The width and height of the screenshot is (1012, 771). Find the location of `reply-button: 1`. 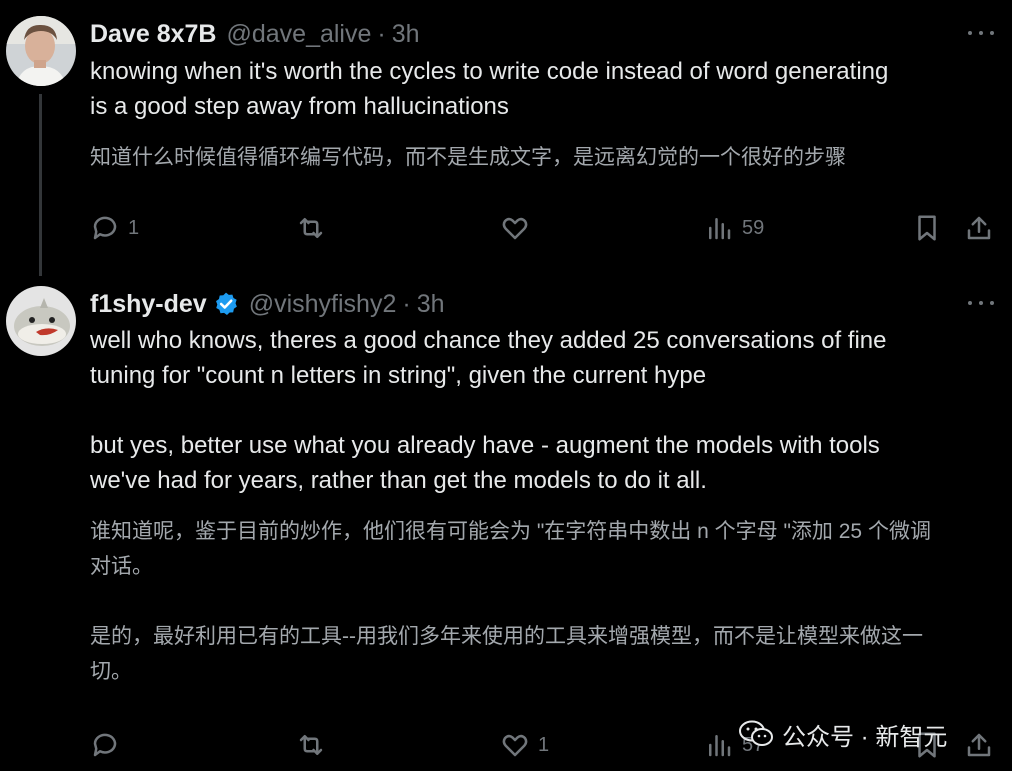

reply-button: 1 is located at coordinates (114, 228).